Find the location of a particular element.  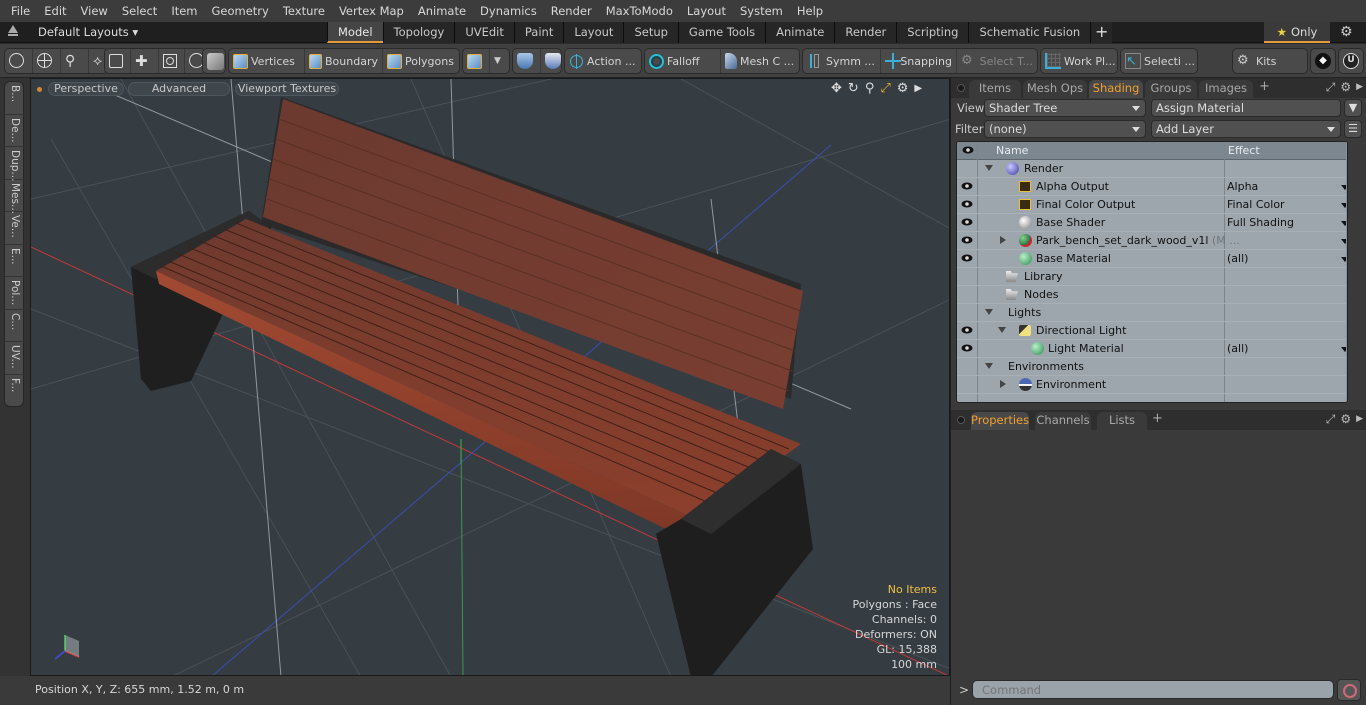

viewport-menu-dot is located at coordinates (39, 89).